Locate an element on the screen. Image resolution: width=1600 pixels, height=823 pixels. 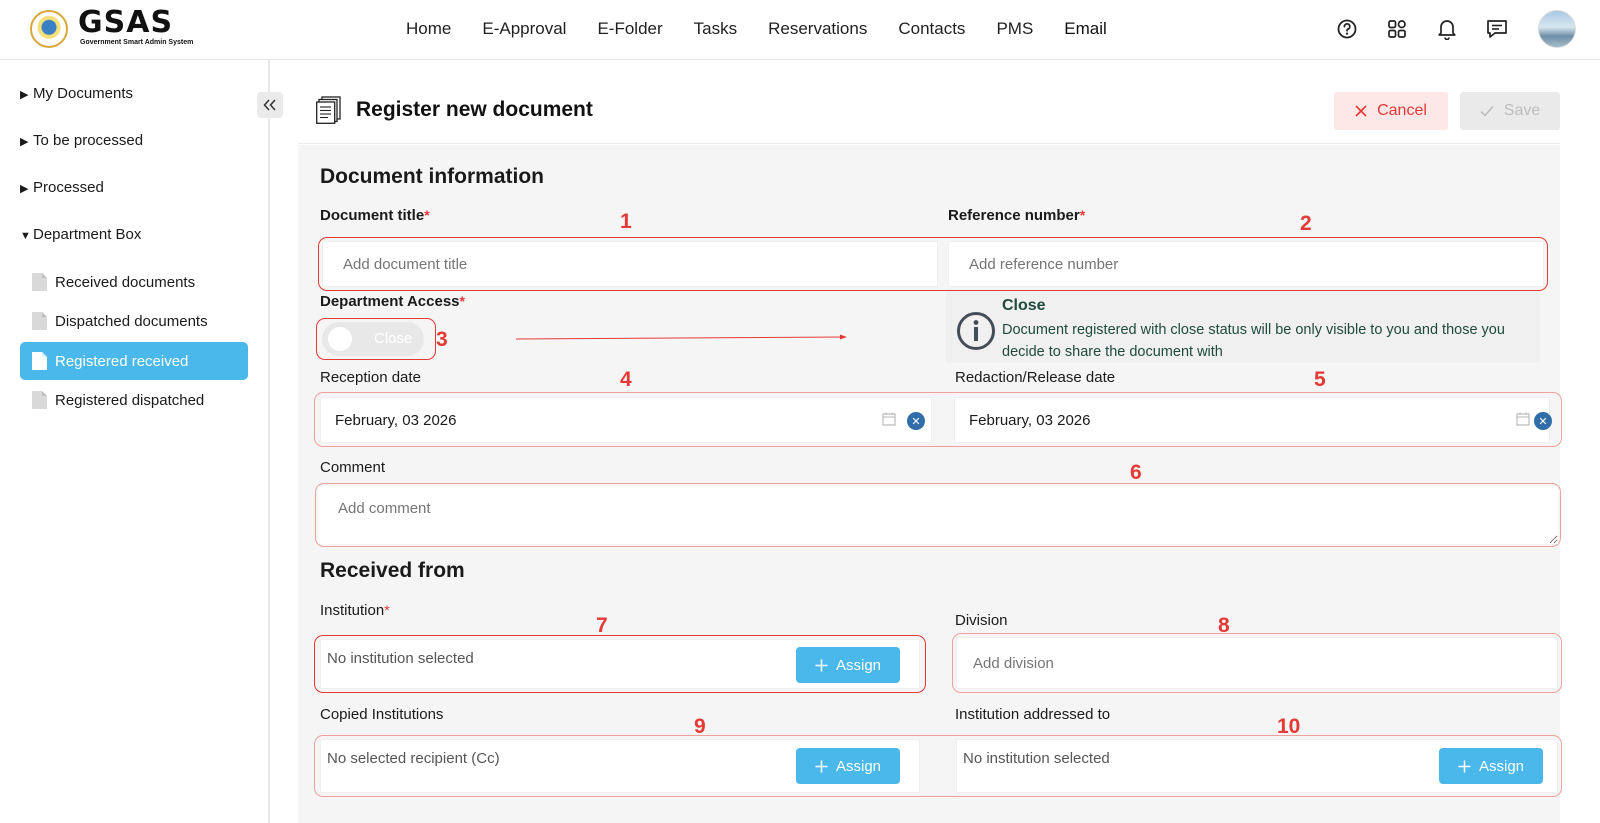
nav-tasks: Tasks is located at coordinates (715, 29).